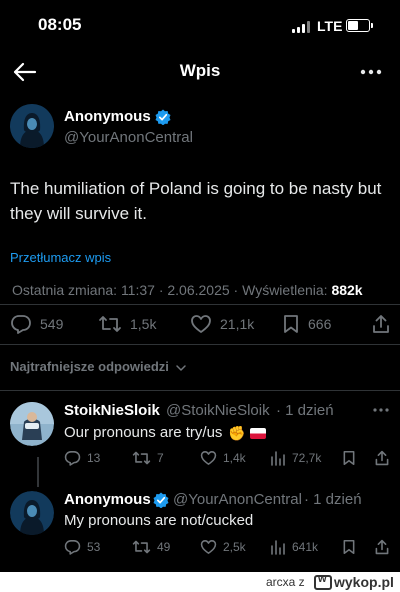 This screenshot has height=592, width=400. What do you see at coordinates (257, 433) in the screenshot?
I see `poland-flag-emoji` at bounding box center [257, 433].